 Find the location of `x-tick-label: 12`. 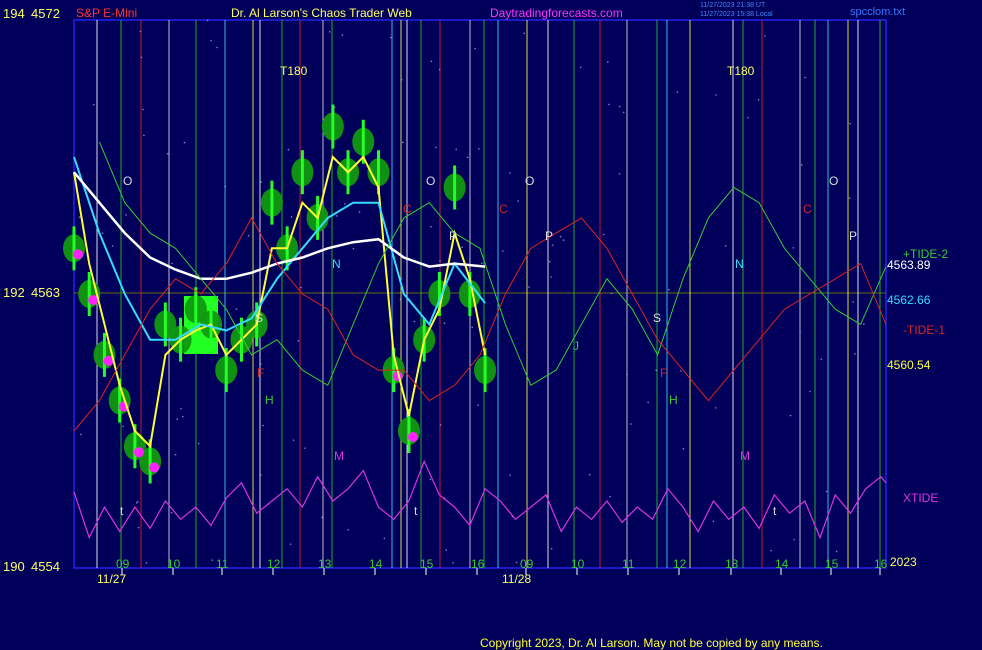

x-tick-label: 12 is located at coordinates (274, 564).